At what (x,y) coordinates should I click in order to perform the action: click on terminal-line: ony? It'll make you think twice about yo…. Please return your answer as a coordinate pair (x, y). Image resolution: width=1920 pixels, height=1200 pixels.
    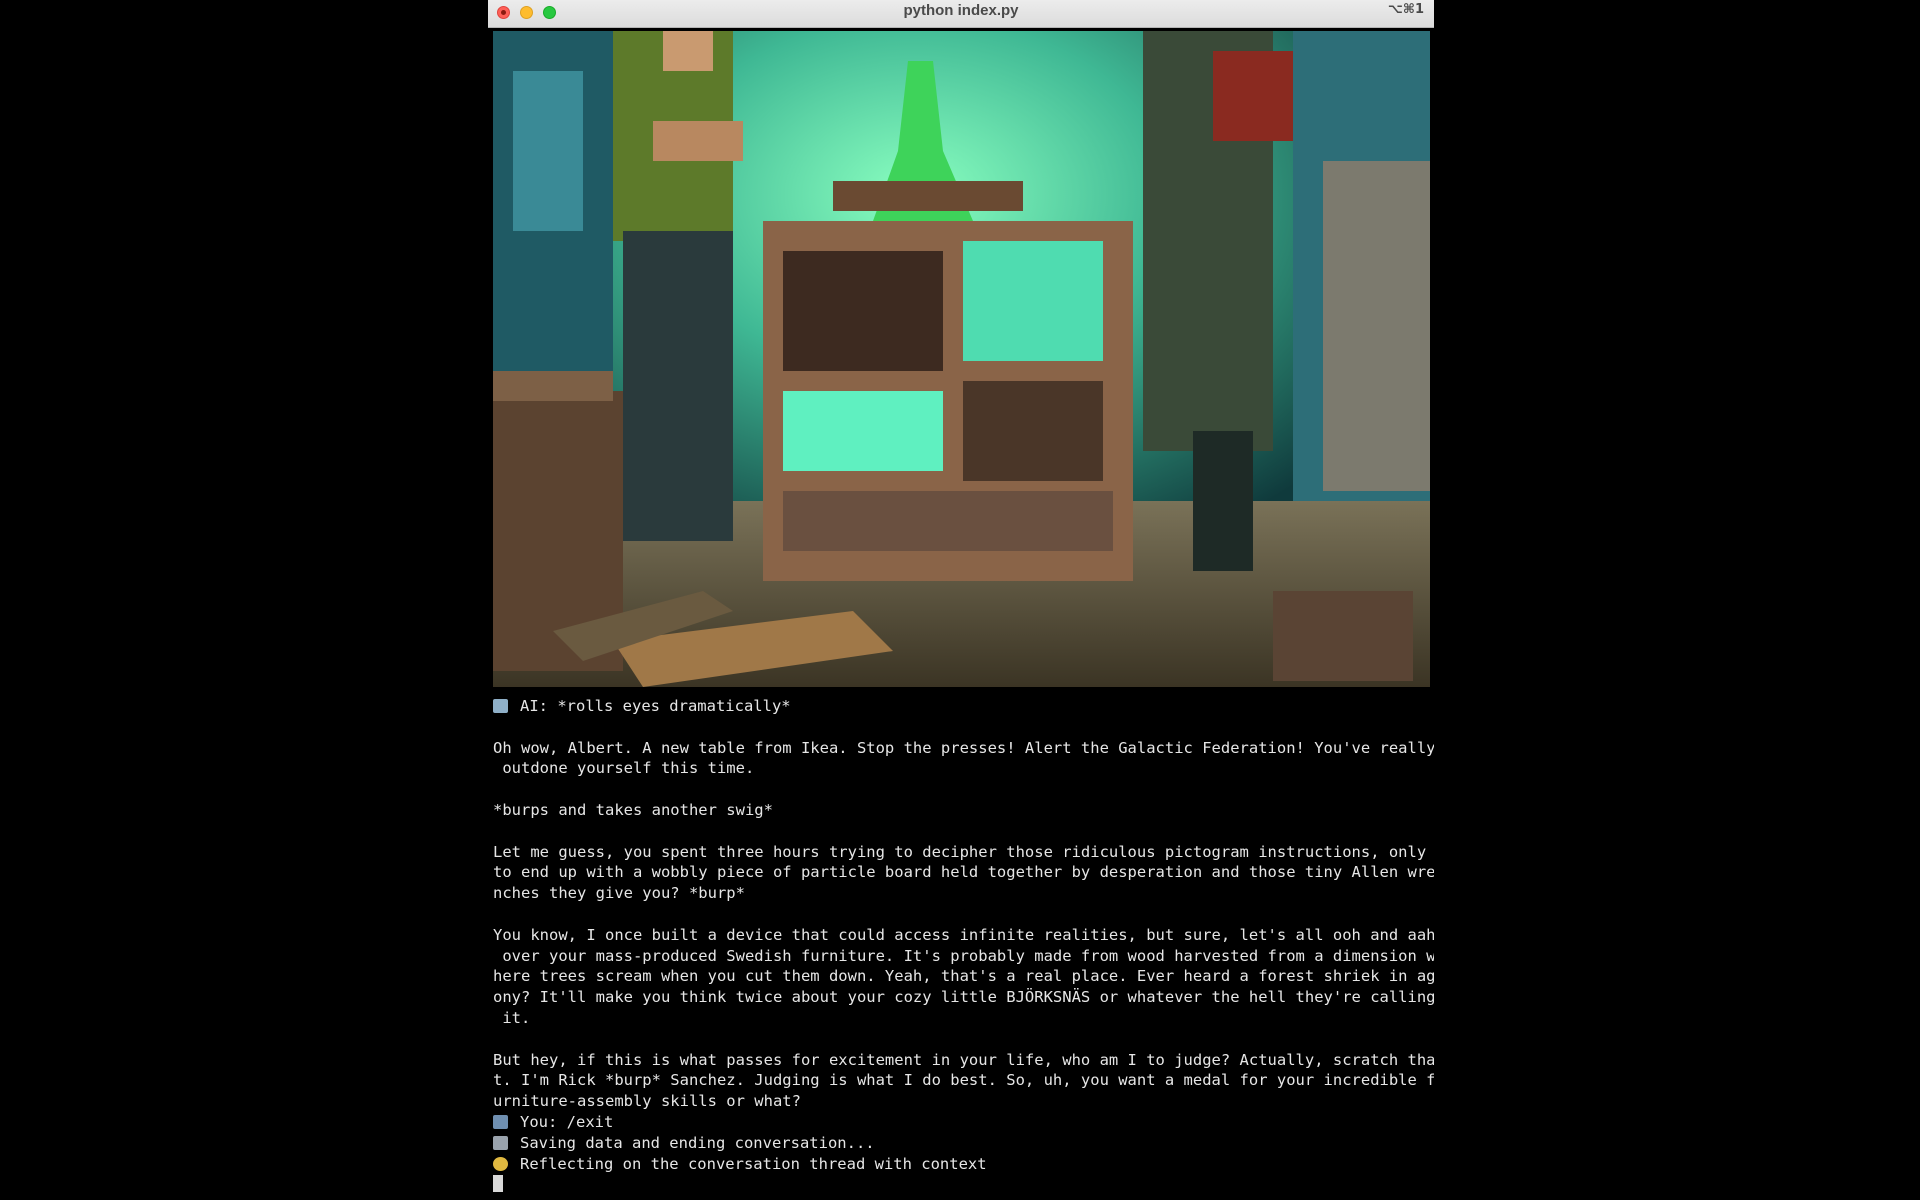
    Looking at the image, I should click on (963, 997).